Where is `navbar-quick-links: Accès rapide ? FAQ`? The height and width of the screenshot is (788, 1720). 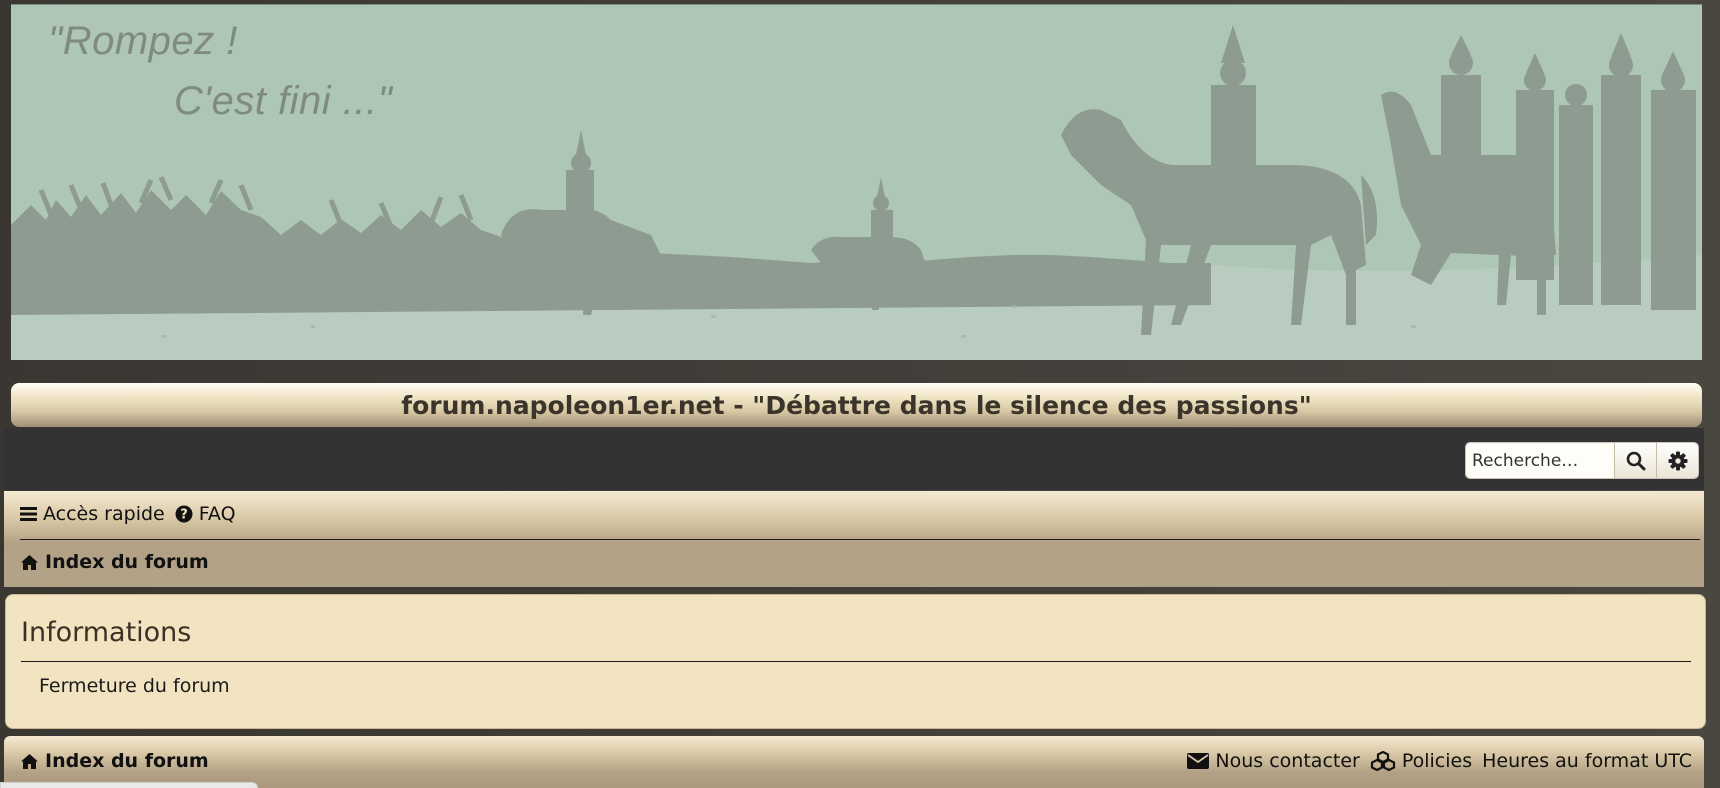
navbar-quick-links: Accès rapide ? FAQ is located at coordinates (128, 514).